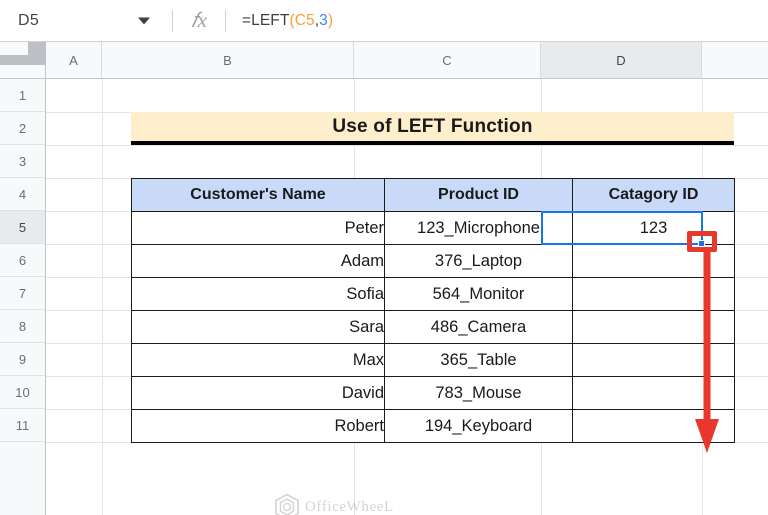 This screenshot has width=768, height=515. I want to click on table-row: Max 365_Table, so click(433, 360).